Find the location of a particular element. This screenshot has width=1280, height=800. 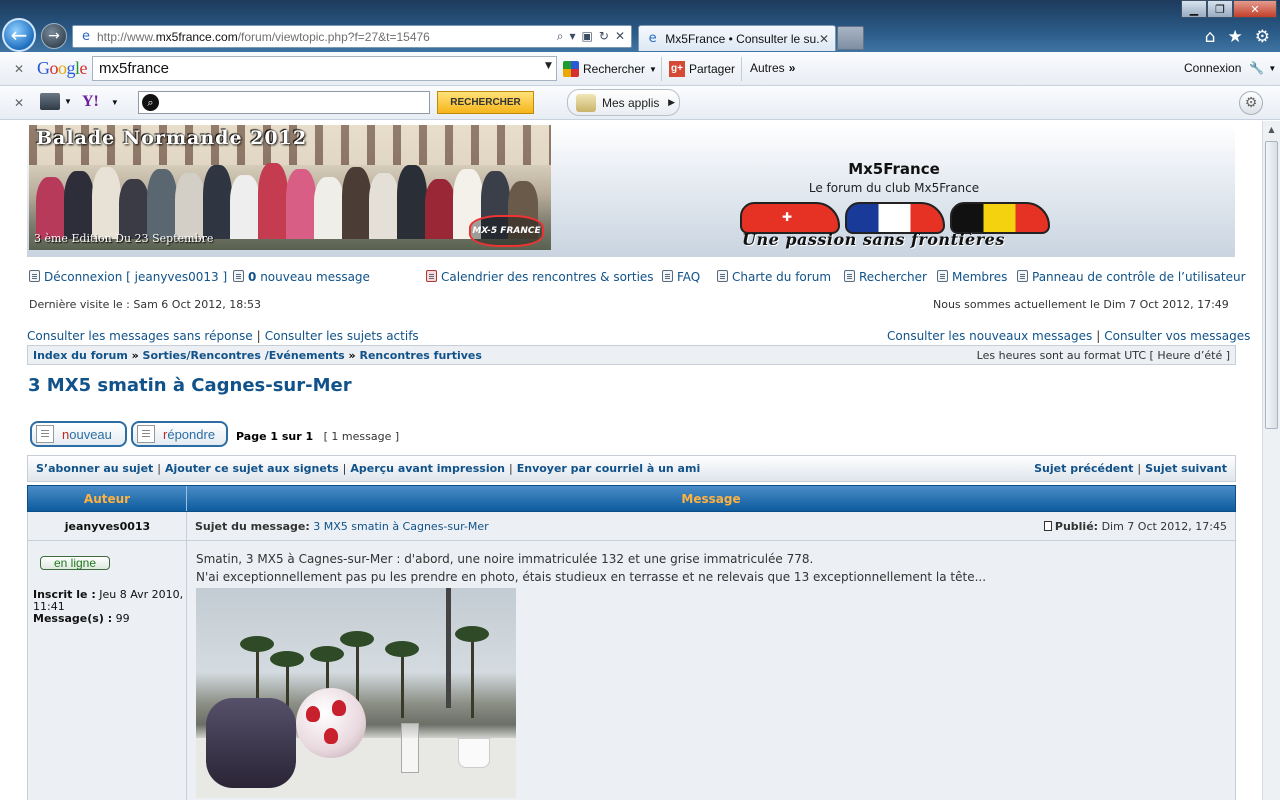

forward-button: → is located at coordinates (54, 36).